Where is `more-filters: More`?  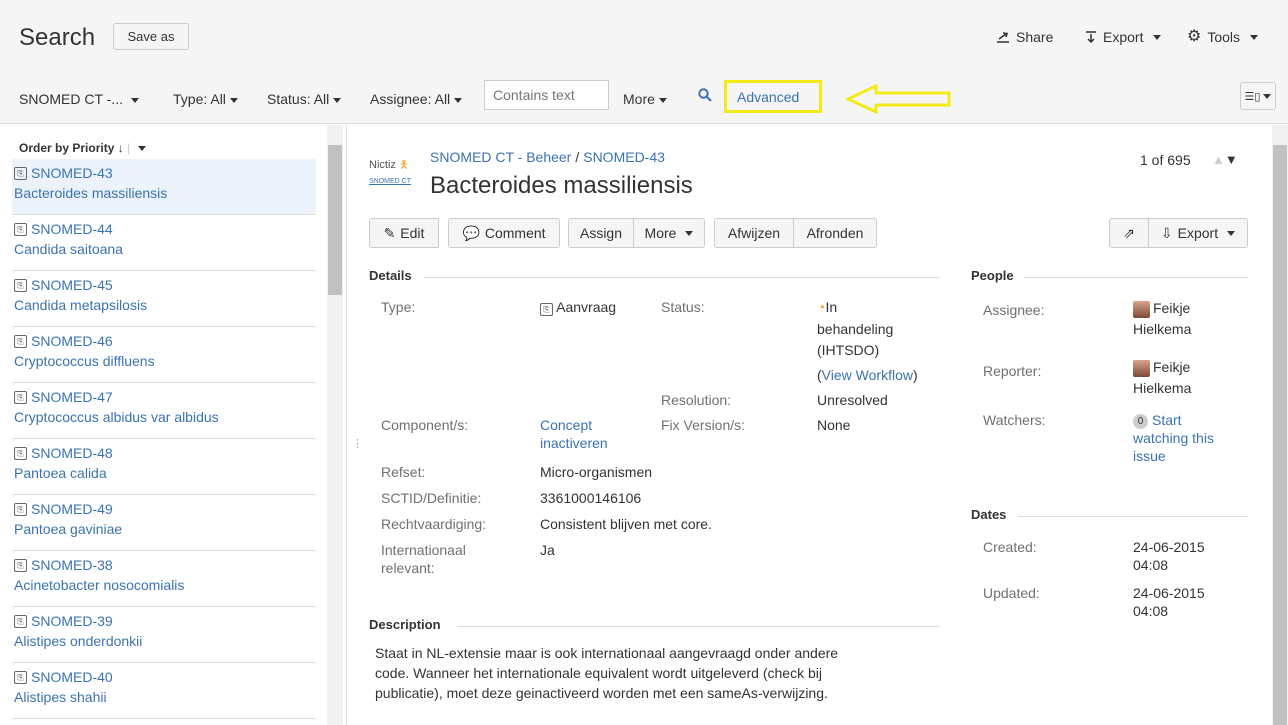
more-filters: More is located at coordinates (645, 99).